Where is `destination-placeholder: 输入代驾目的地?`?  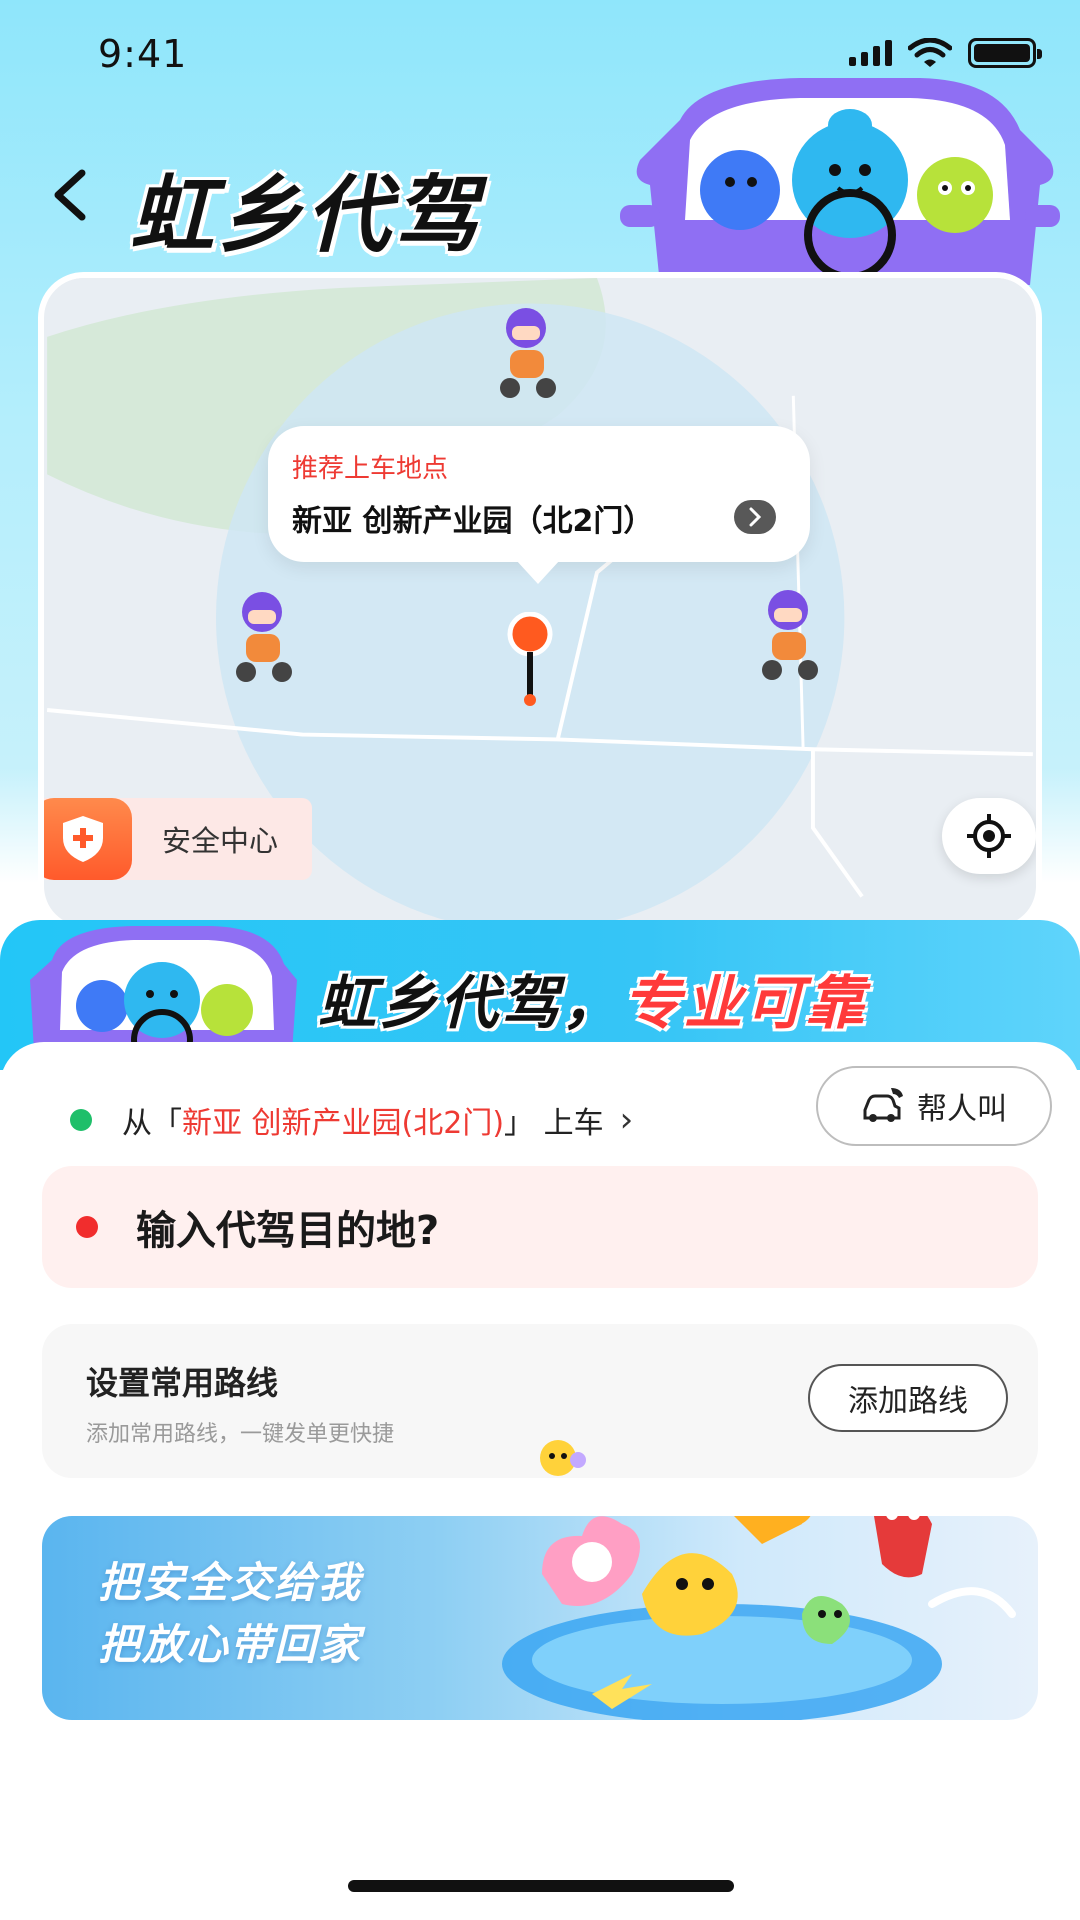 destination-placeholder: 输入代驾目的地? is located at coordinates (288, 1231).